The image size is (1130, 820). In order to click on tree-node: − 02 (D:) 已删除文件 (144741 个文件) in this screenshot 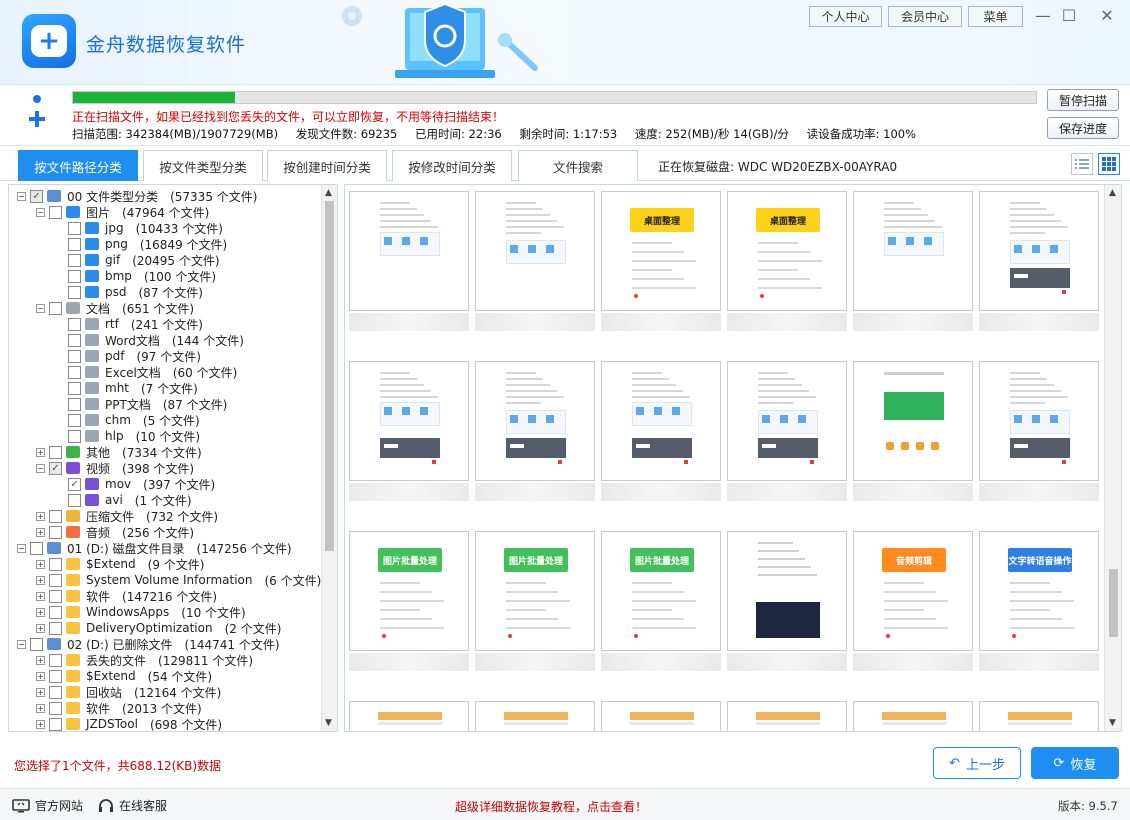, I will do `click(148, 644)`.